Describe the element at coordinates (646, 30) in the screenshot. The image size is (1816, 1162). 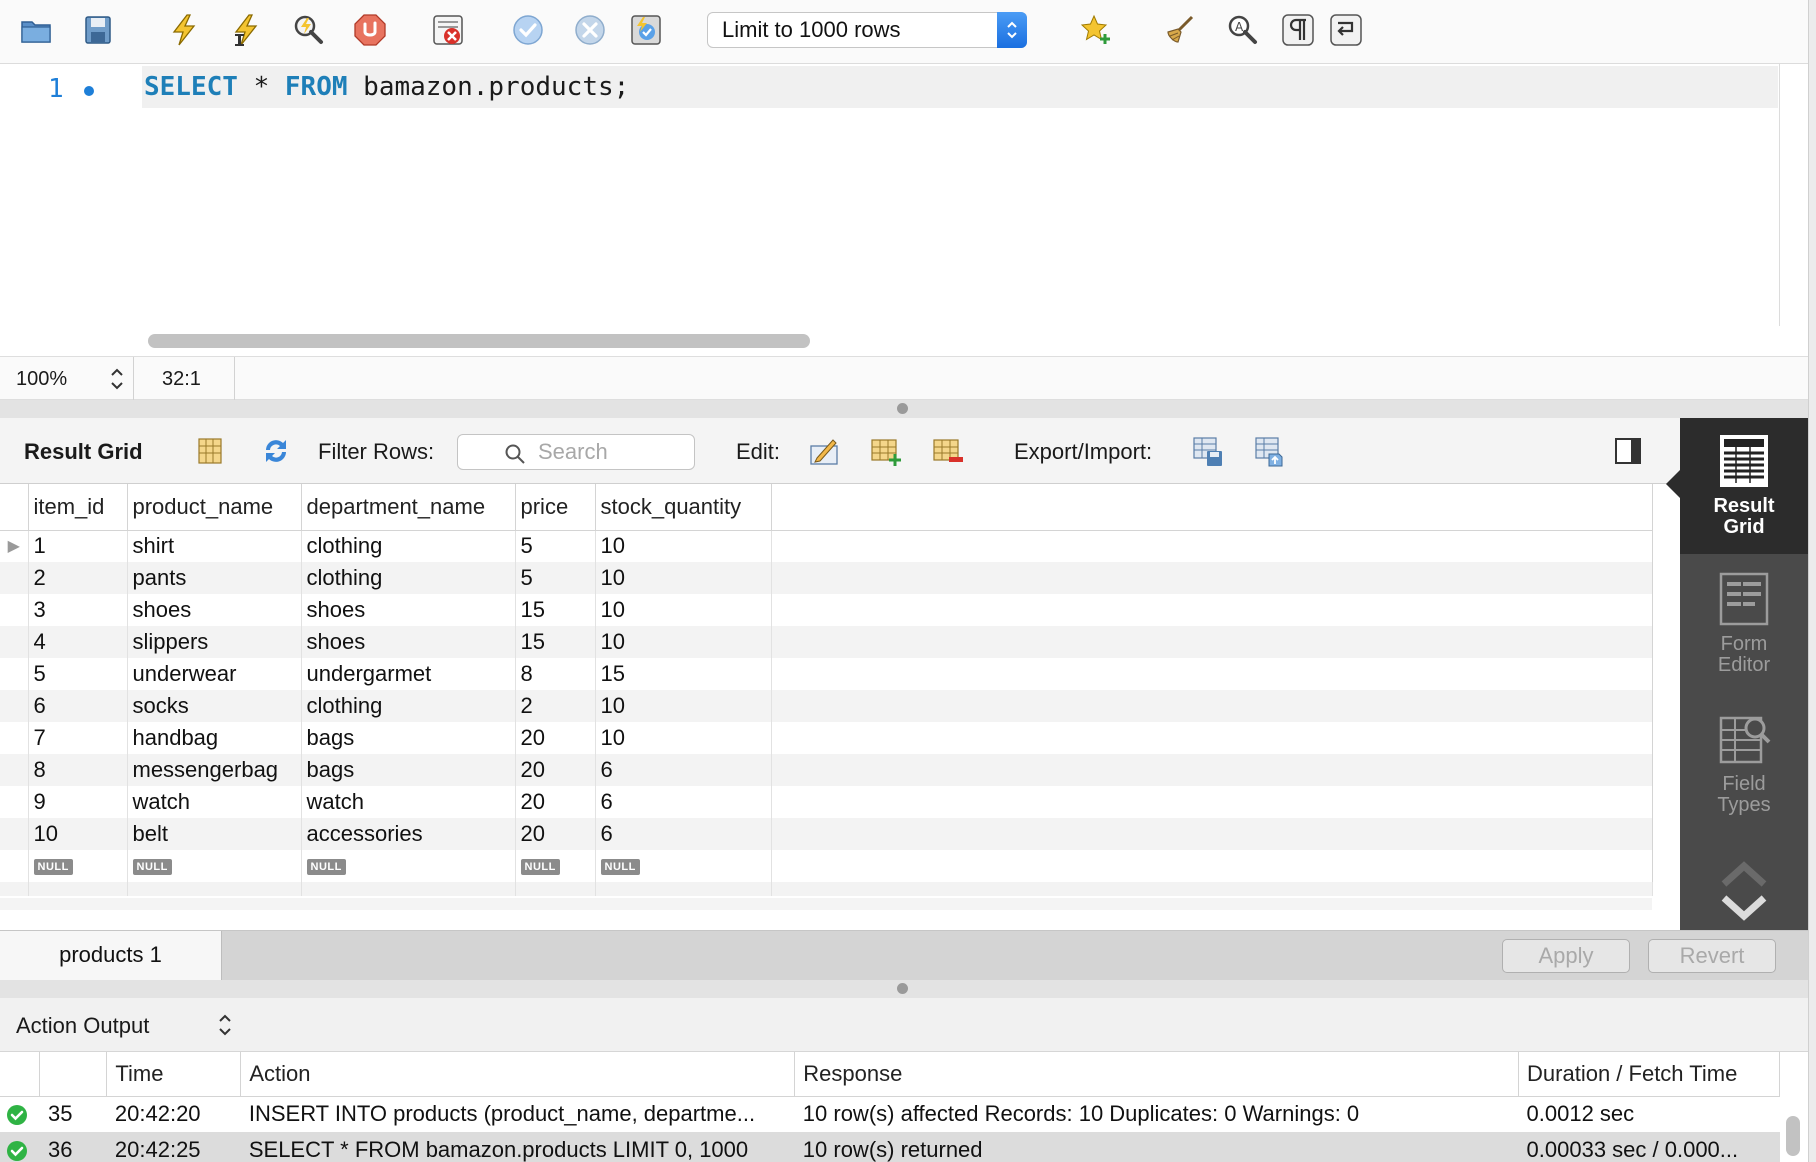
I see `autocommit-icon` at that location.